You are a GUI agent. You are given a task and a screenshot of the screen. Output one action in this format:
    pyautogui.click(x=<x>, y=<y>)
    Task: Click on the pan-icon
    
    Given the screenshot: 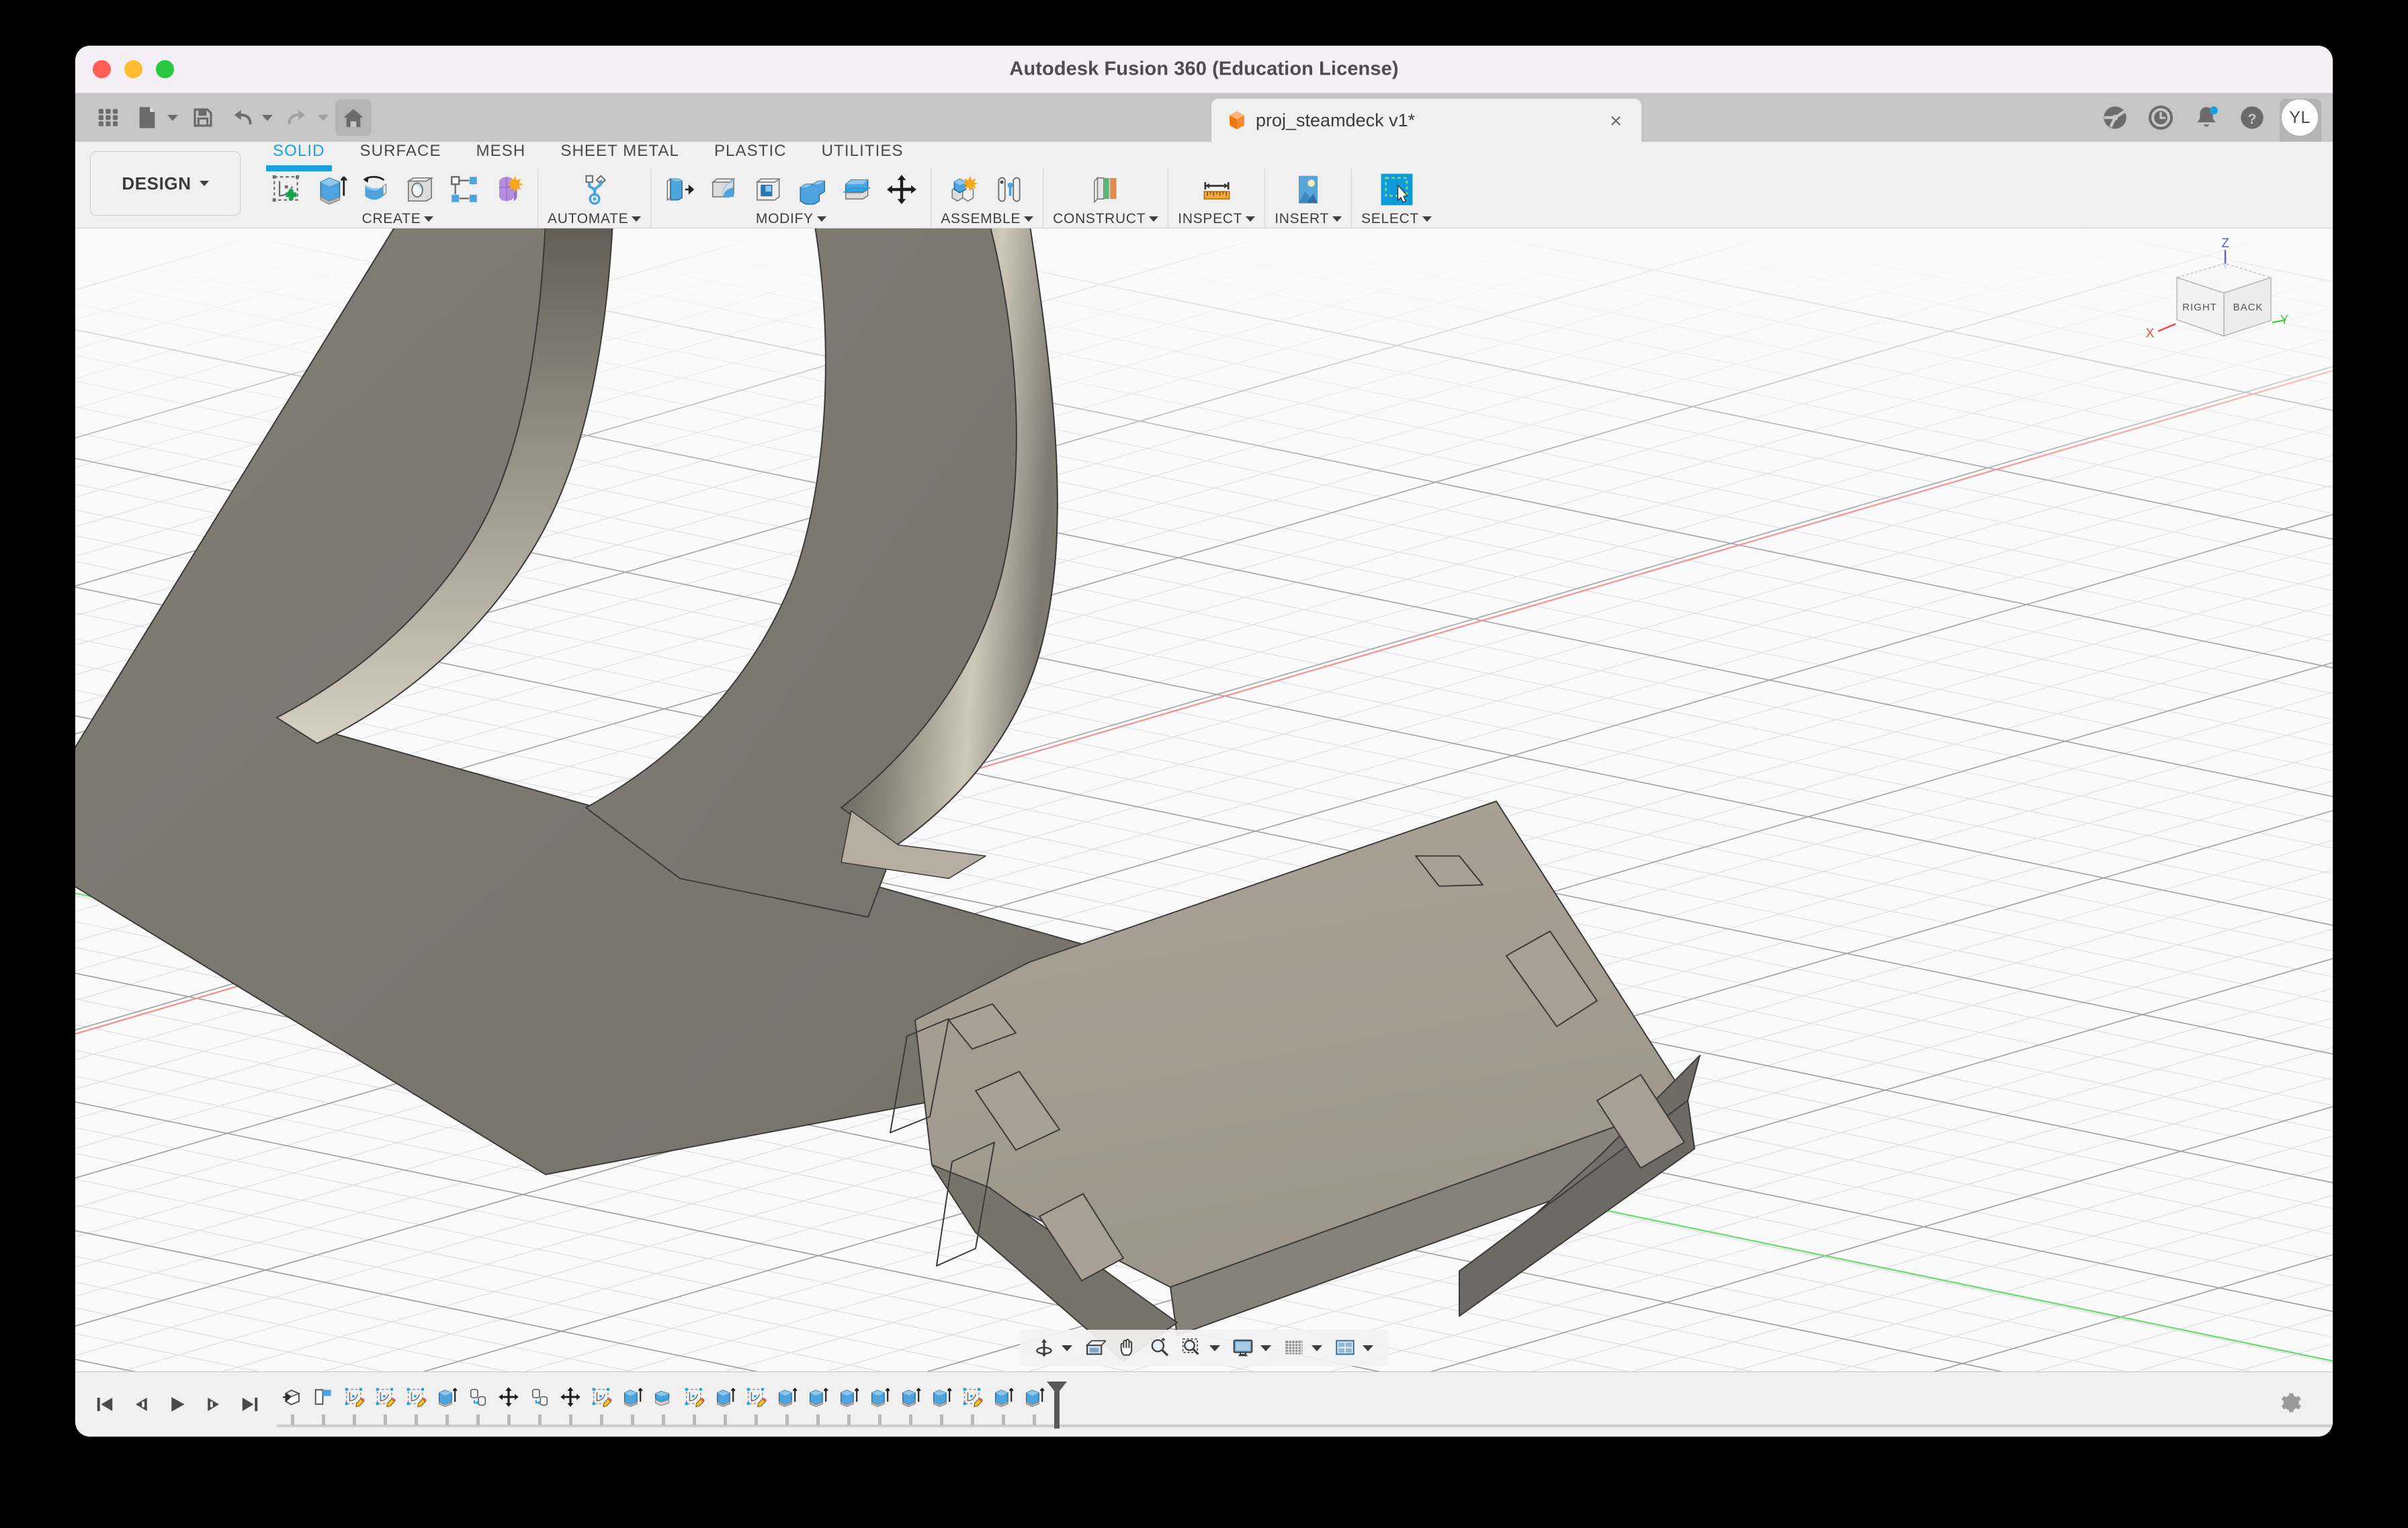 What is the action you would take?
    pyautogui.click(x=1127, y=1348)
    